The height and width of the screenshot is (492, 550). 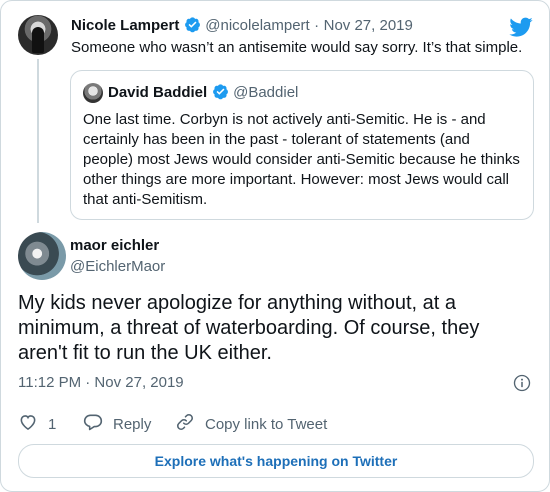 What do you see at coordinates (42, 256) in the screenshot?
I see `avatar-main` at bounding box center [42, 256].